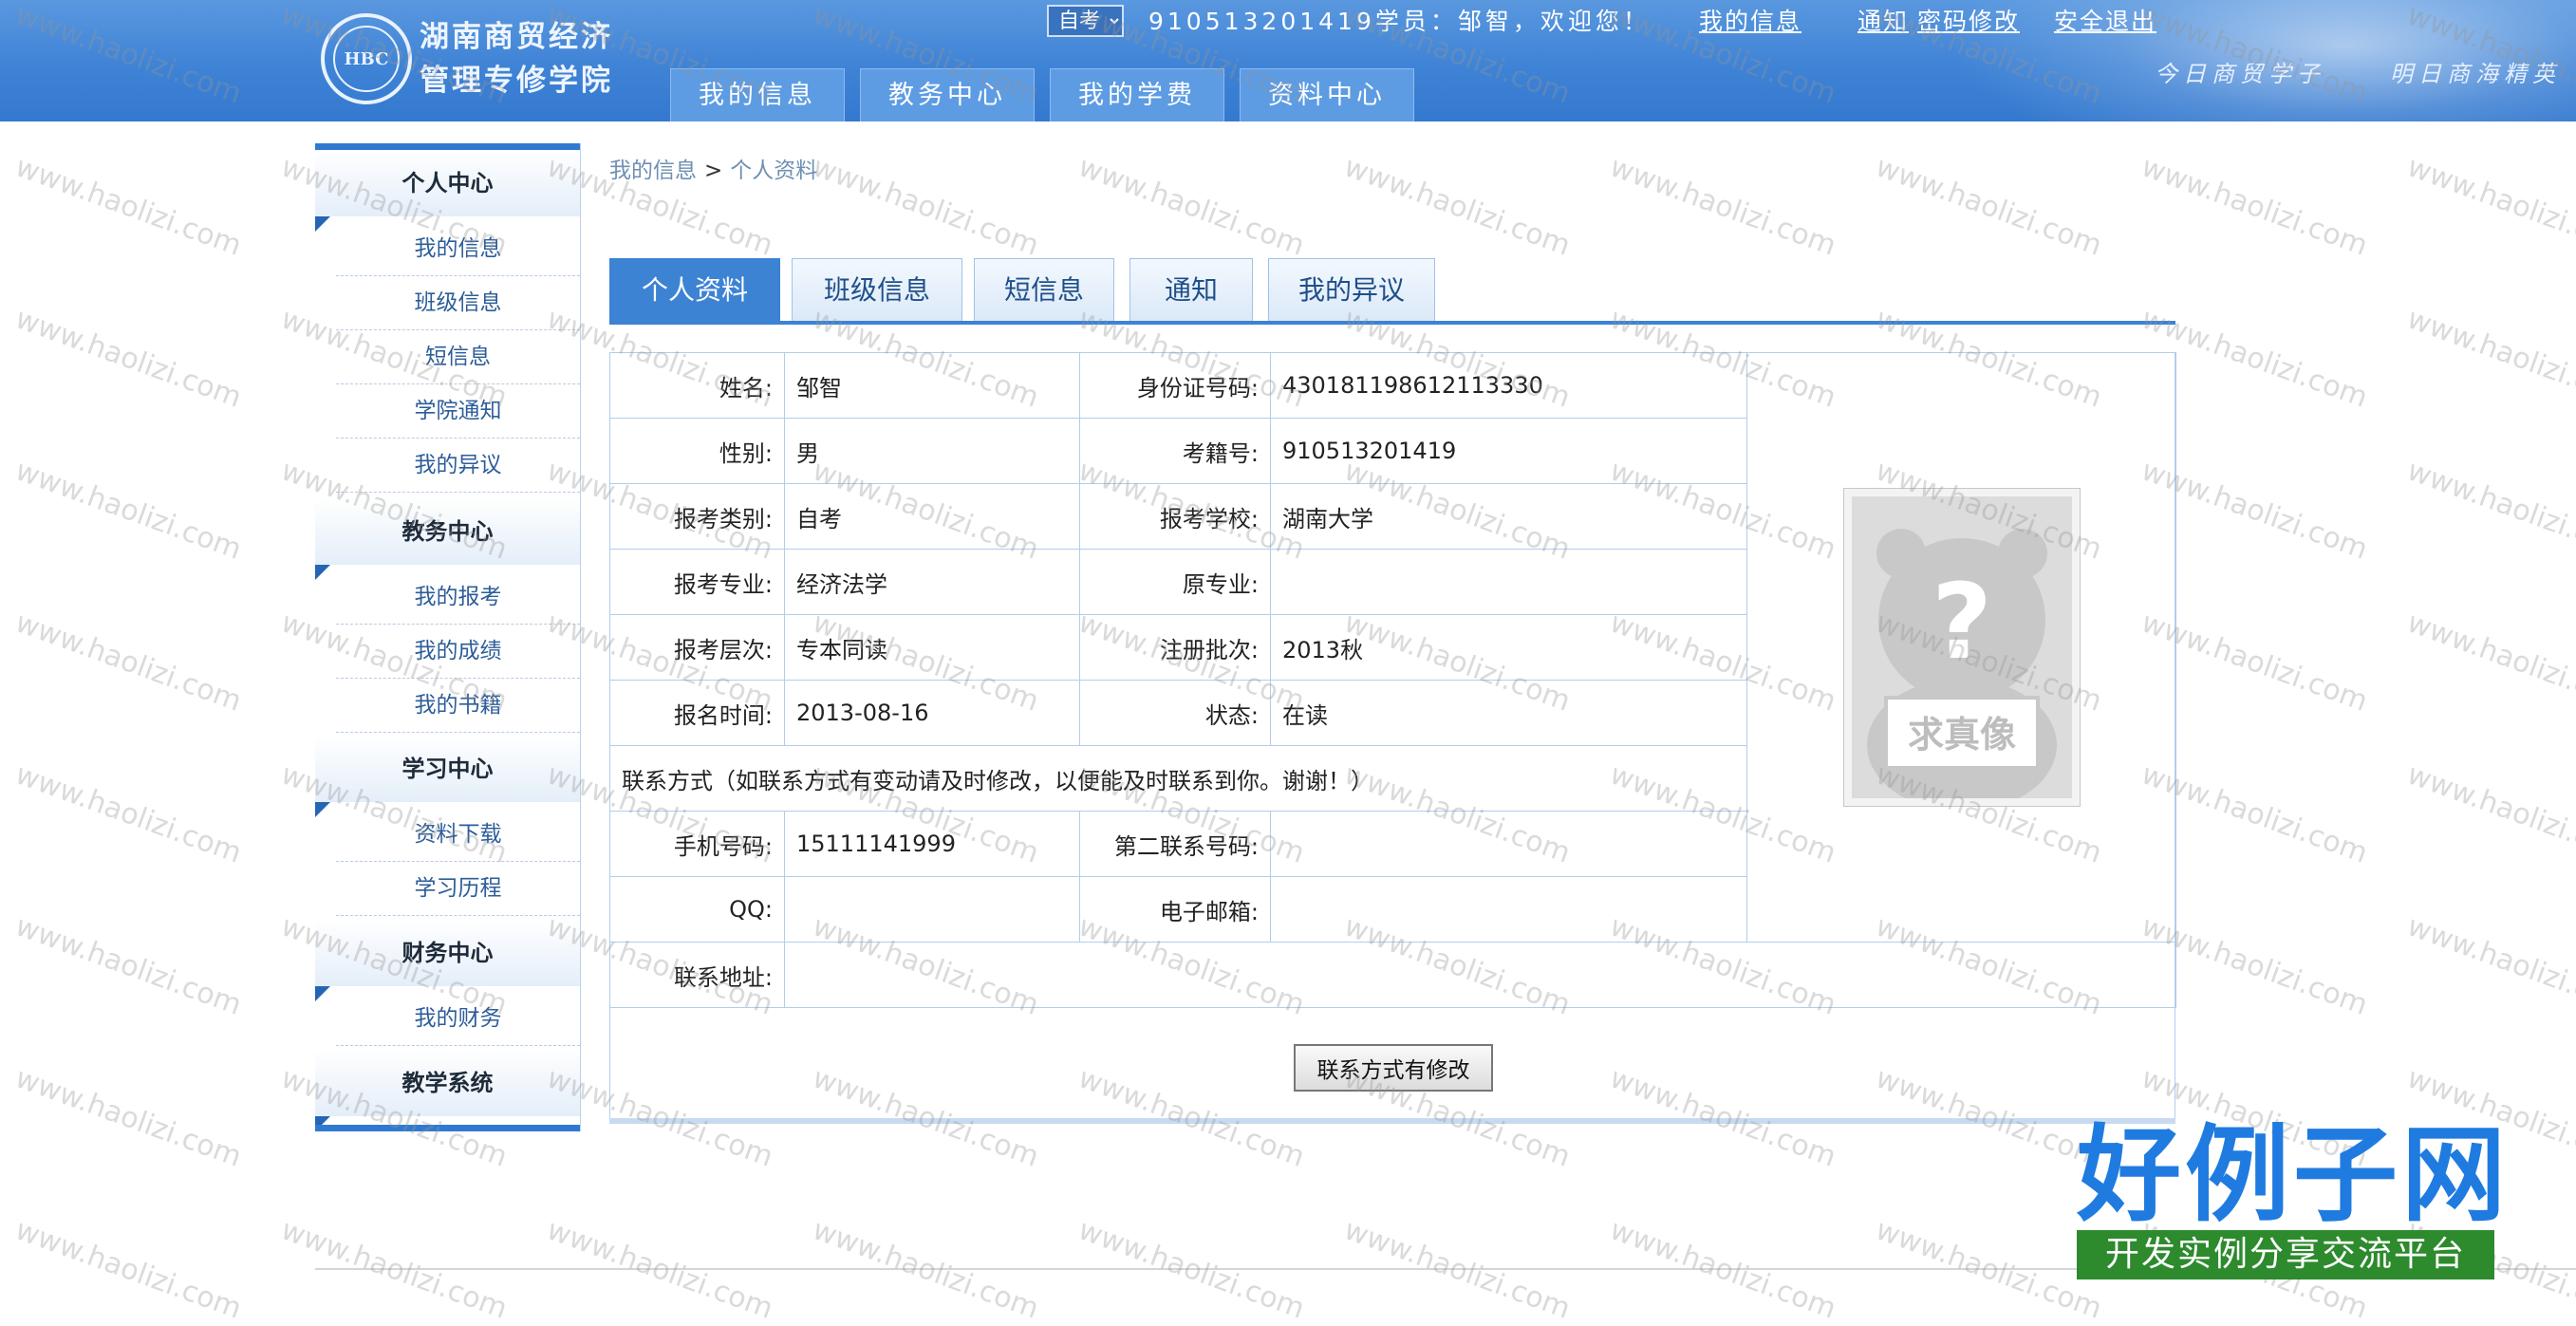 This screenshot has width=2576, height=1326. What do you see at coordinates (1178, 778) in the screenshot?
I see `contact-notice: 联系方式（如联系方式有变动请及时修改，以便能及时联系到你。谢谢！）` at bounding box center [1178, 778].